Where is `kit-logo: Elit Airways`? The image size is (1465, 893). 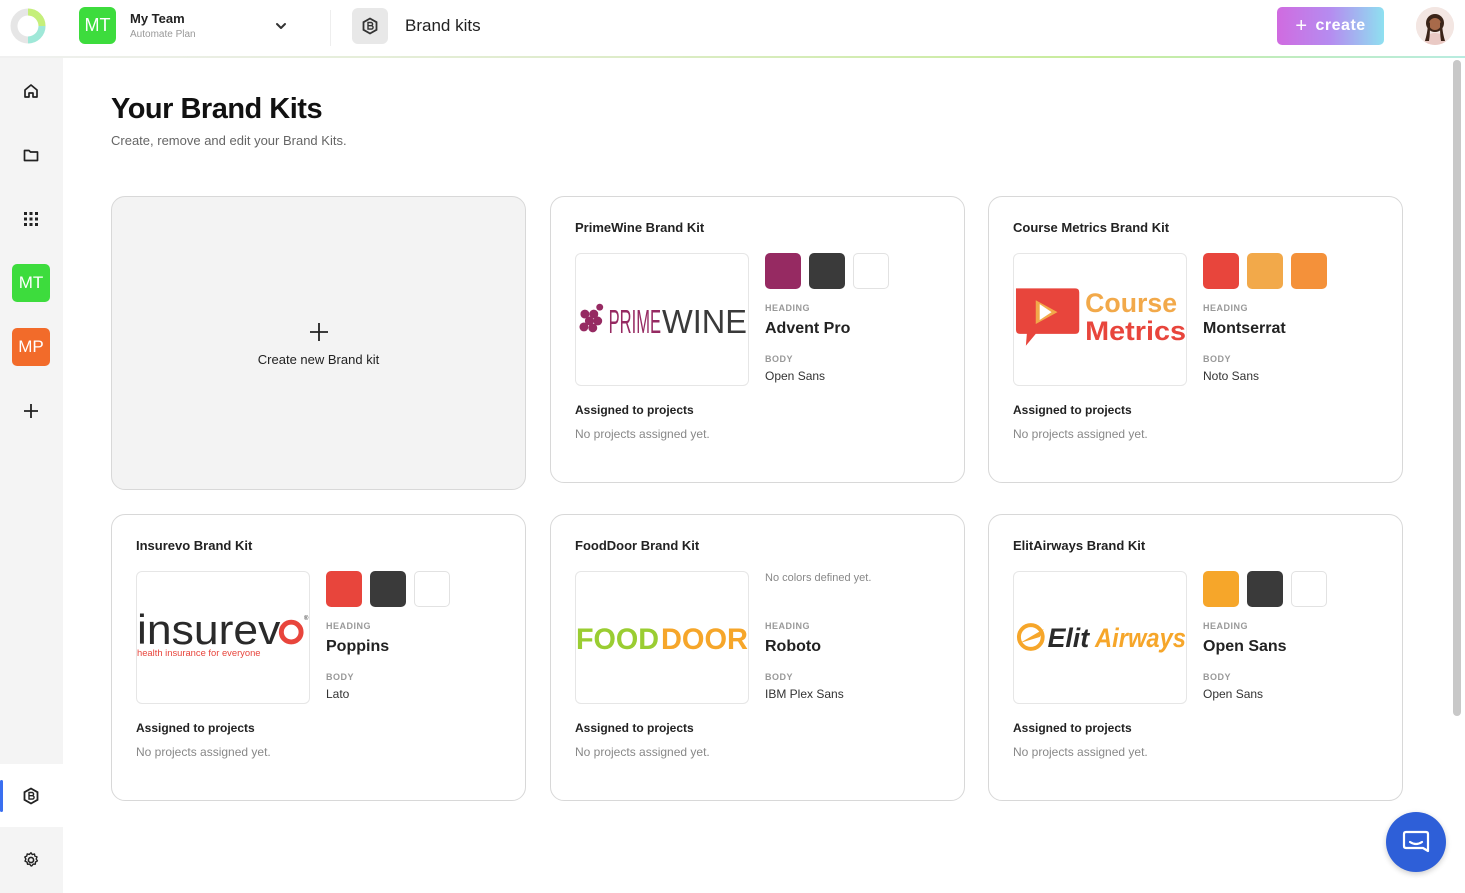 kit-logo: Elit Airways is located at coordinates (1100, 637).